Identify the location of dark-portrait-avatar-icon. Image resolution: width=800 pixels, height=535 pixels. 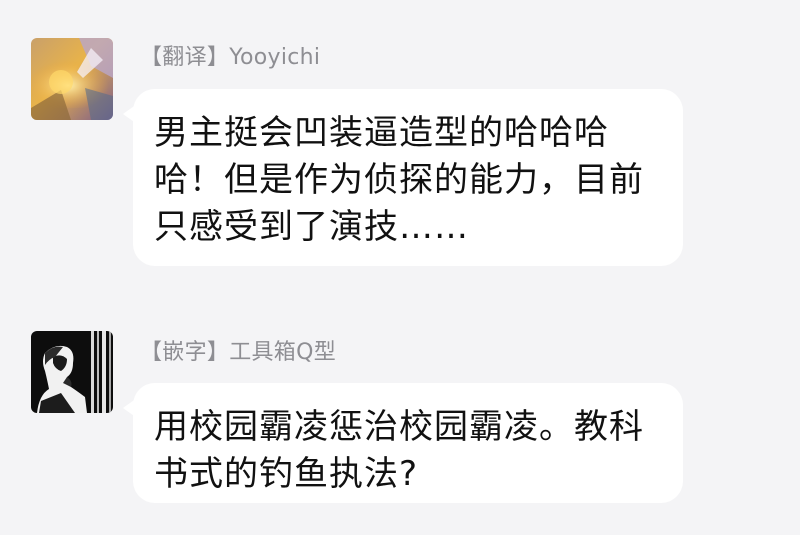
(72, 372).